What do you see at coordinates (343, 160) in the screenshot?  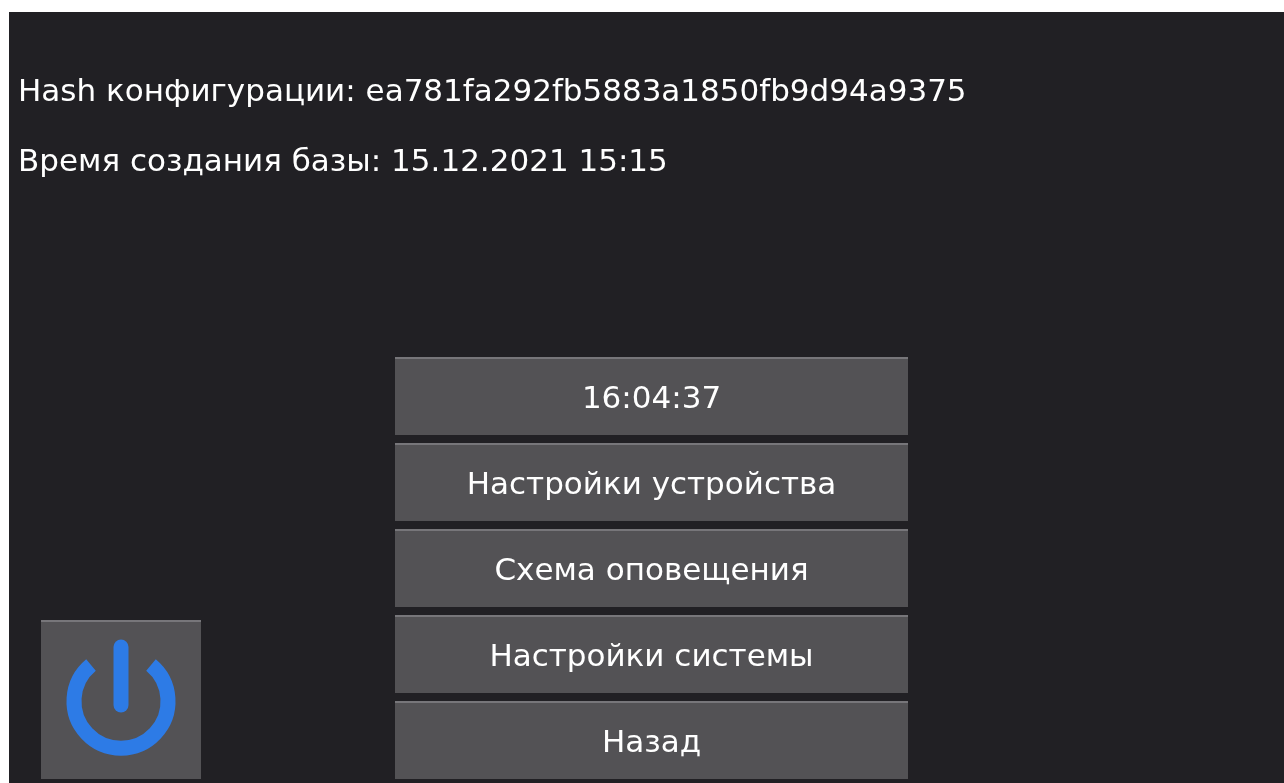 I see `info-text: Время создания базы: 15.12.2021 15:15` at bounding box center [343, 160].